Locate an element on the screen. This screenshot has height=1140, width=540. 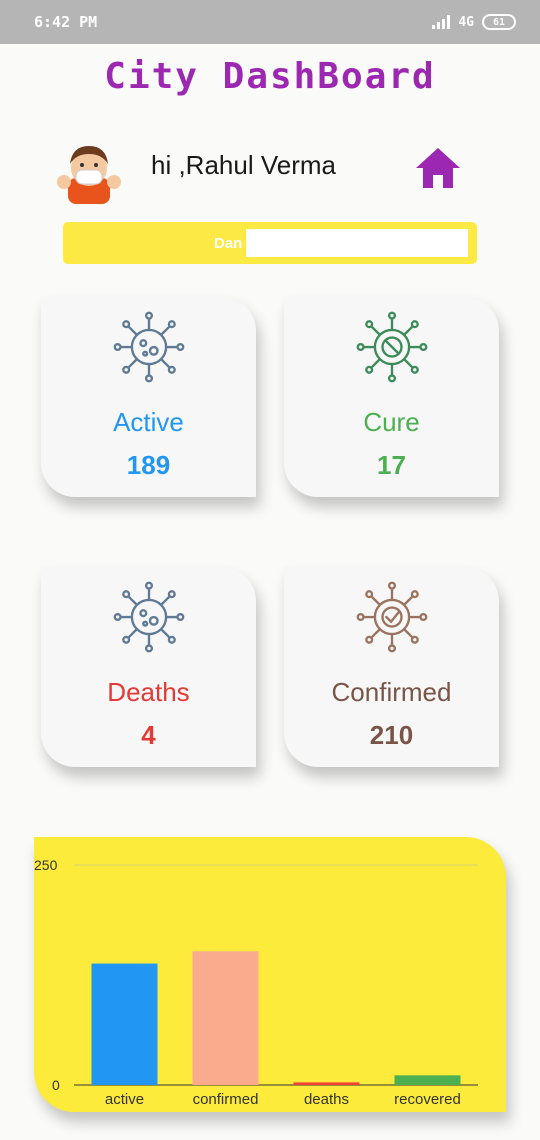
signal-icon is located at coordinates (441, 22).